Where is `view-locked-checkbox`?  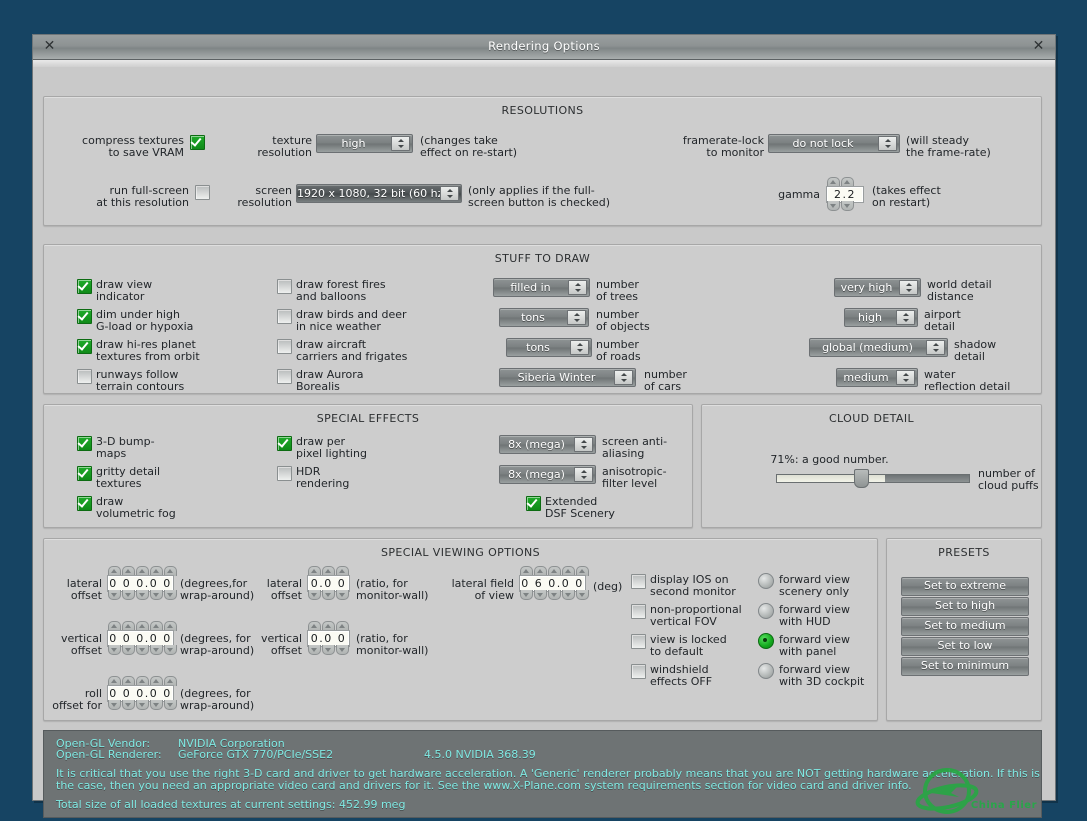
view-locked-checkbox is located at coordinates (638, 641).